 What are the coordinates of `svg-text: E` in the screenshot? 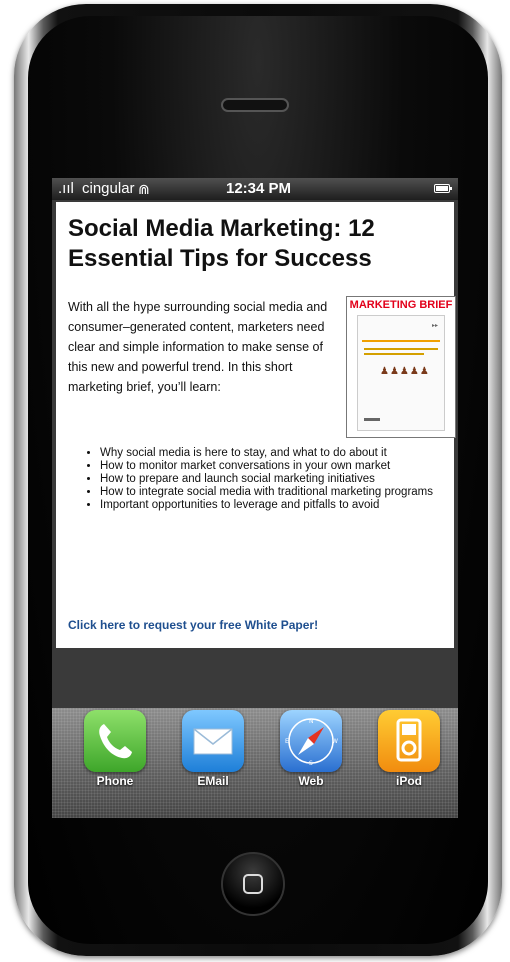 It's located at (287, 741).